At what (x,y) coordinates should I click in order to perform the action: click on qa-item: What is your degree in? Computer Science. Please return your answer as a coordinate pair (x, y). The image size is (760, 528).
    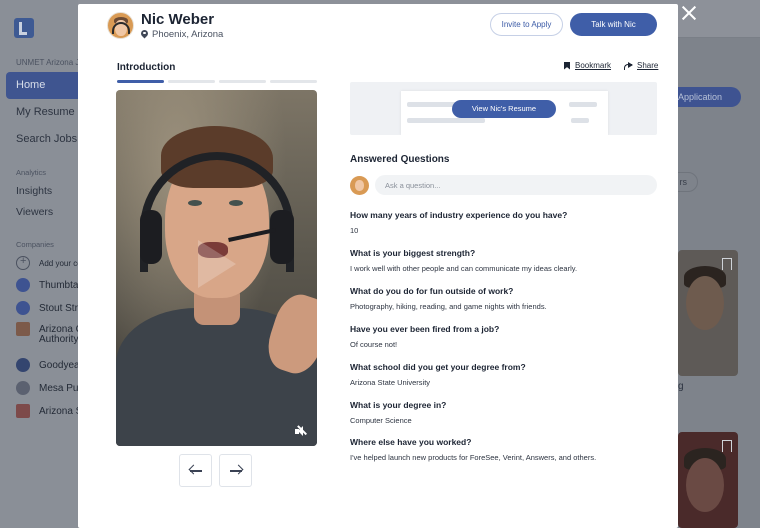
    Looking at the image, I should click on (503, 412).